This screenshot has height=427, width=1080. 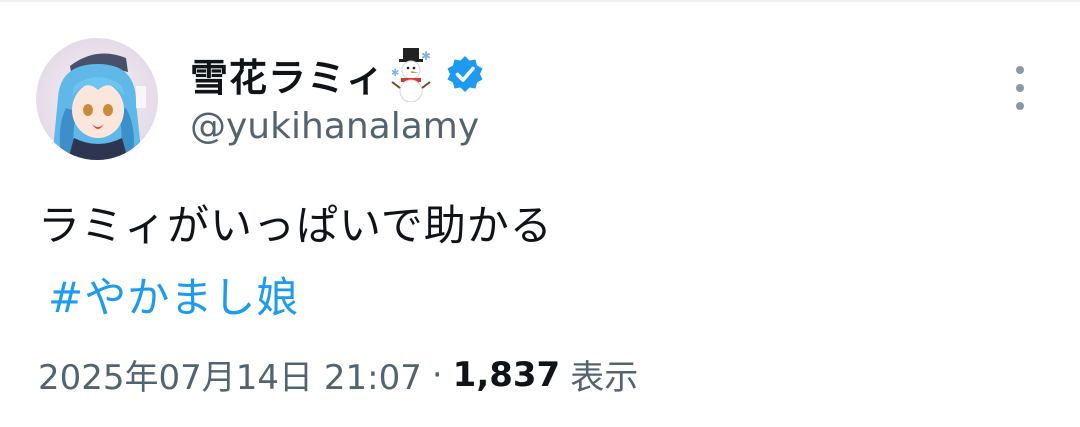 I want to click on verified-badge-icon, so click(x=465, y=74).